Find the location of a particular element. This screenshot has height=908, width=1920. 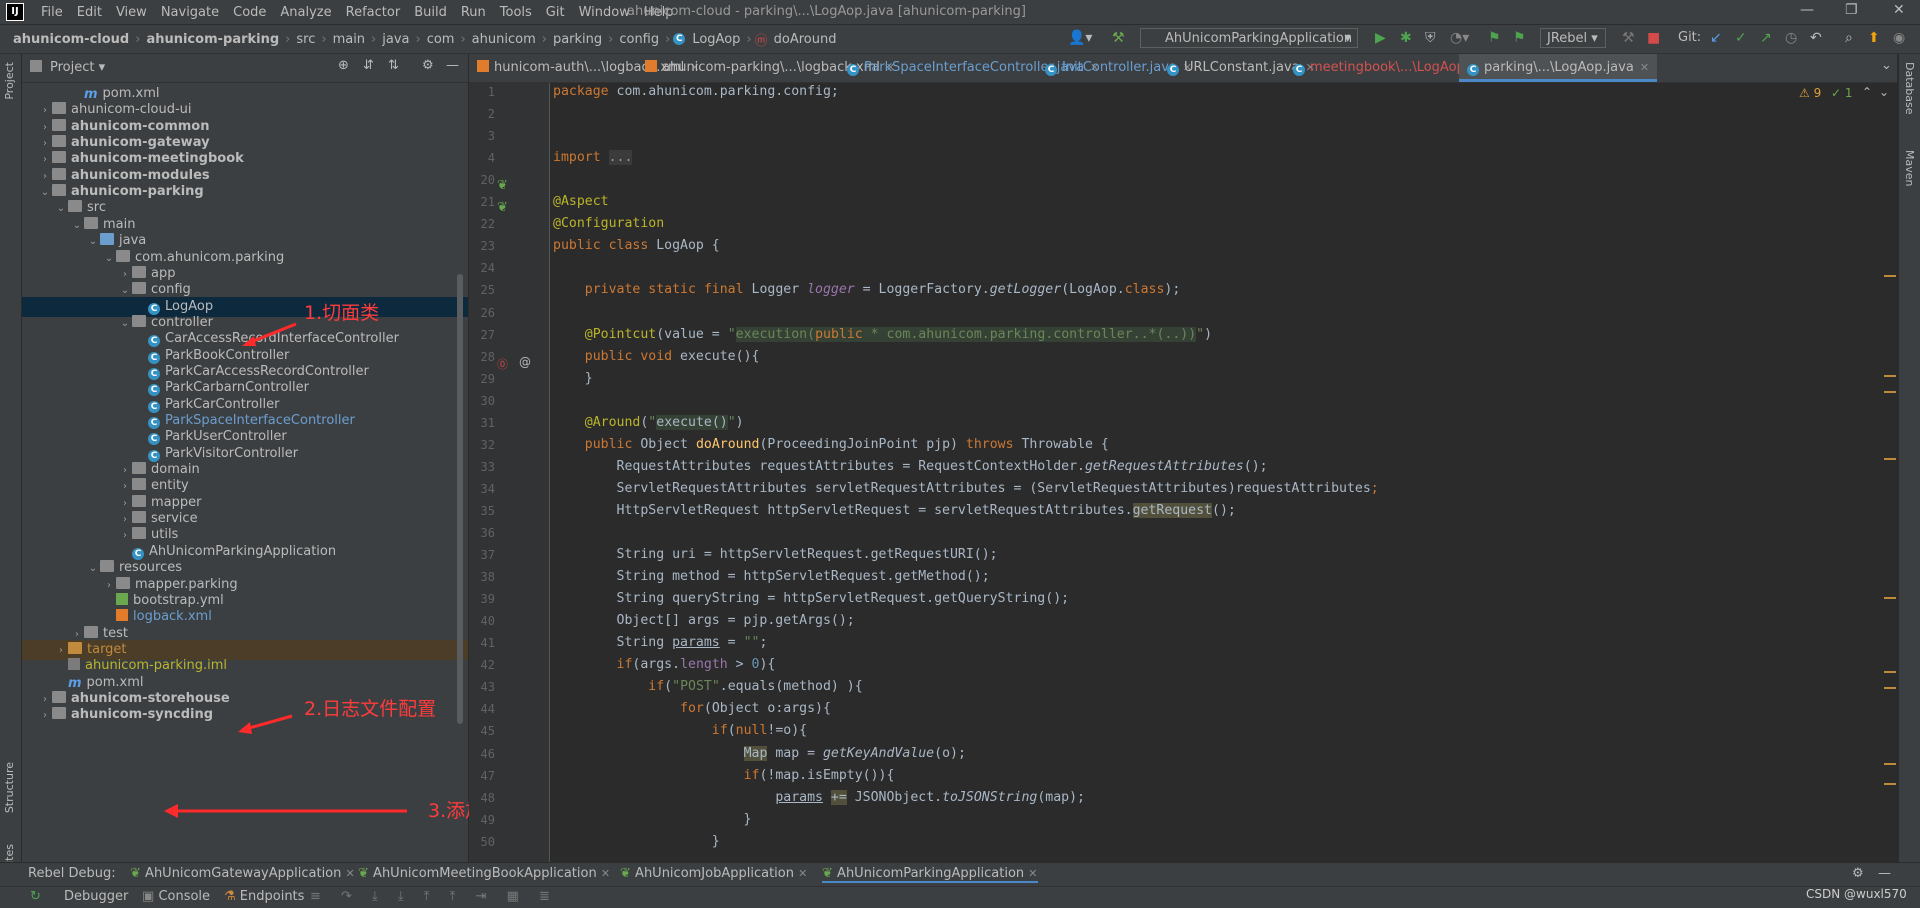

code-line: String params = ""; is located at coordinates (660, 642).